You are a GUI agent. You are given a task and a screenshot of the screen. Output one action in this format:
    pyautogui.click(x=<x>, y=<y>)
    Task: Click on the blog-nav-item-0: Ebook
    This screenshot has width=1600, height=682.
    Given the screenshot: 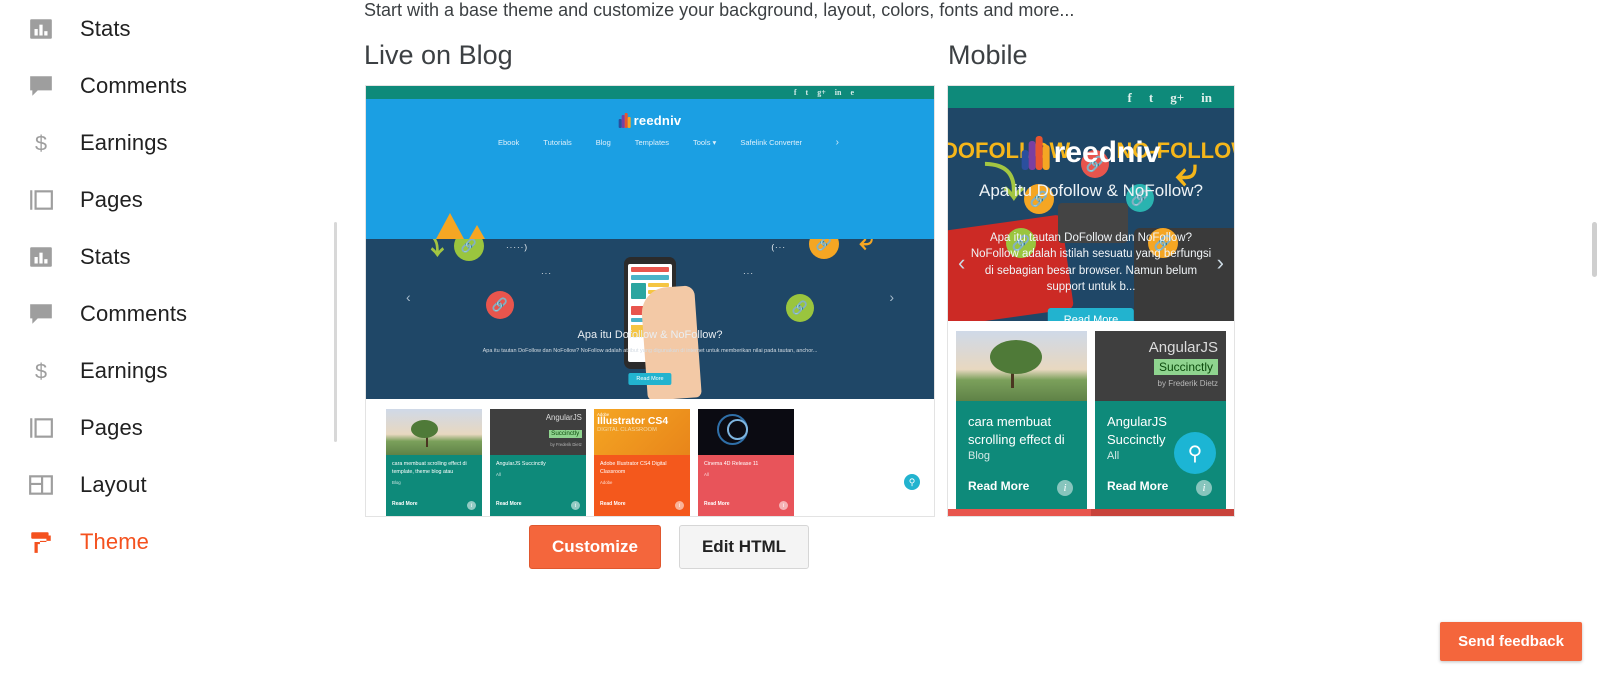 What is the action you would take?
    pyautogui.click(x=508, y=142)
    